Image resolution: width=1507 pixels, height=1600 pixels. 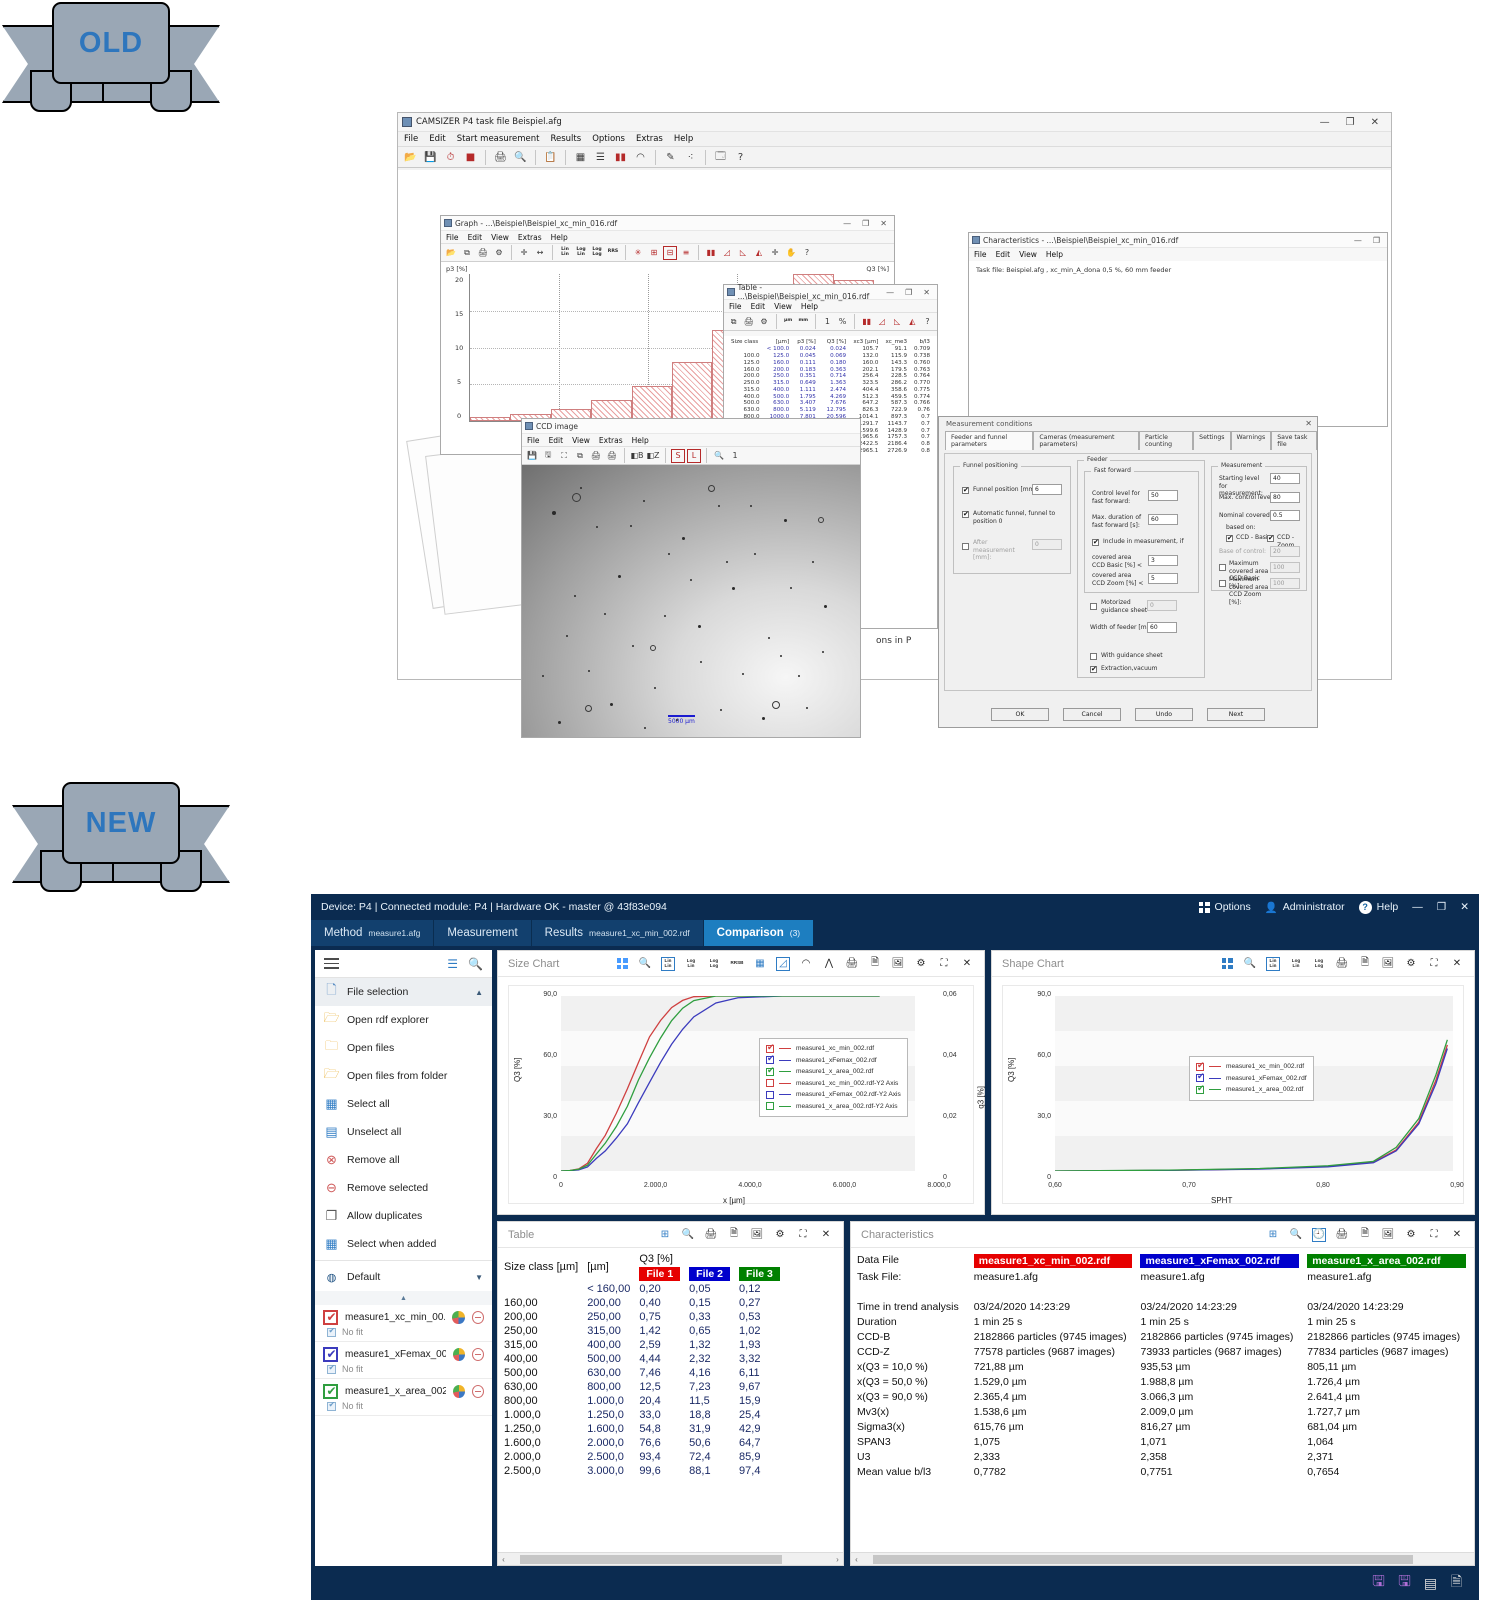 What do you see at coordinates (479, 992) in the screenshot?
I see `chevron-up-icon: ▲` at bounding box center [479, 992].